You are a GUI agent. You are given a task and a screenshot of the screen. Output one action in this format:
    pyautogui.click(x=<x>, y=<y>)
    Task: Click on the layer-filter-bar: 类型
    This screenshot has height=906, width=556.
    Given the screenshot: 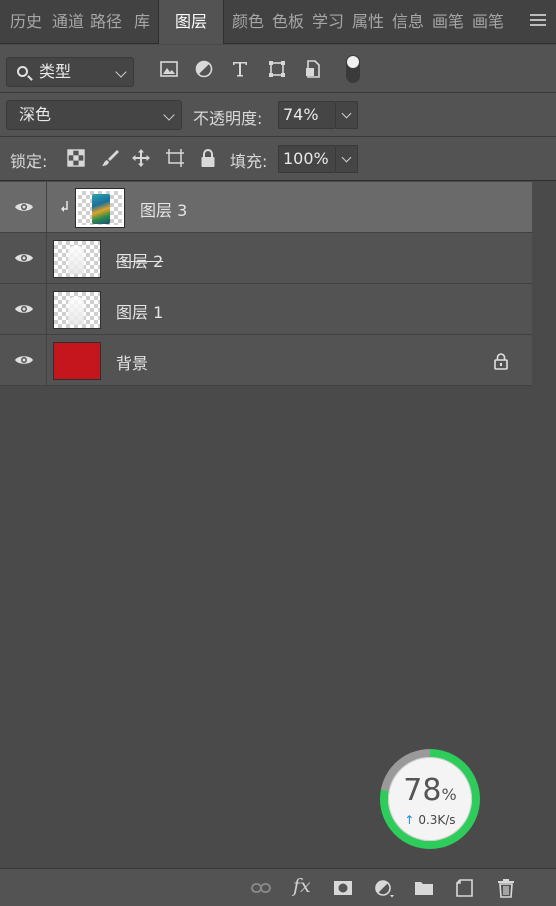 What is the action you would take?
    pyautogui.click(x=278, y=69)
    